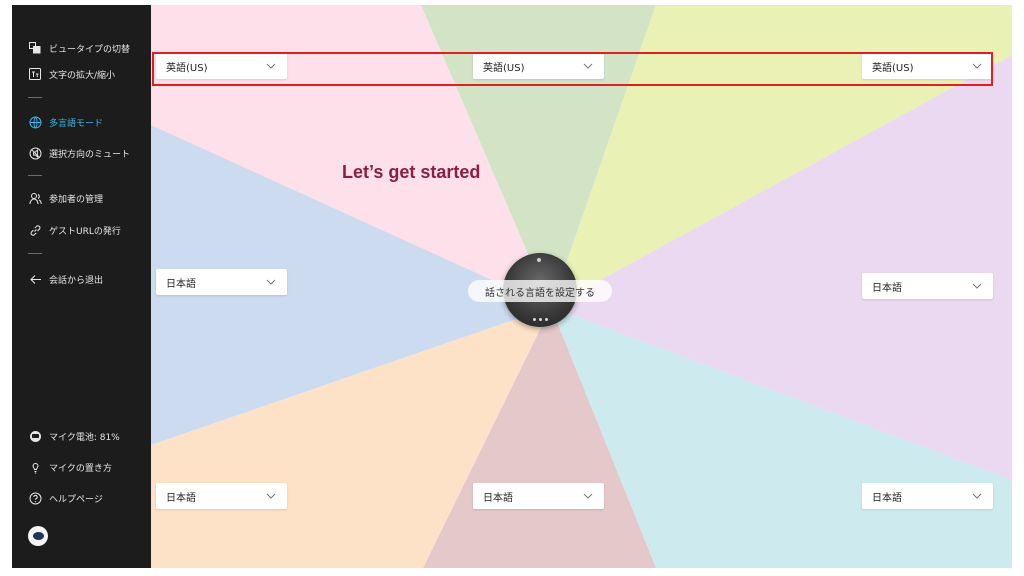  Describe the element at coordinates (927, 496) in the screenshot. I see `language-select-bottom-right: 日本語` at that location.